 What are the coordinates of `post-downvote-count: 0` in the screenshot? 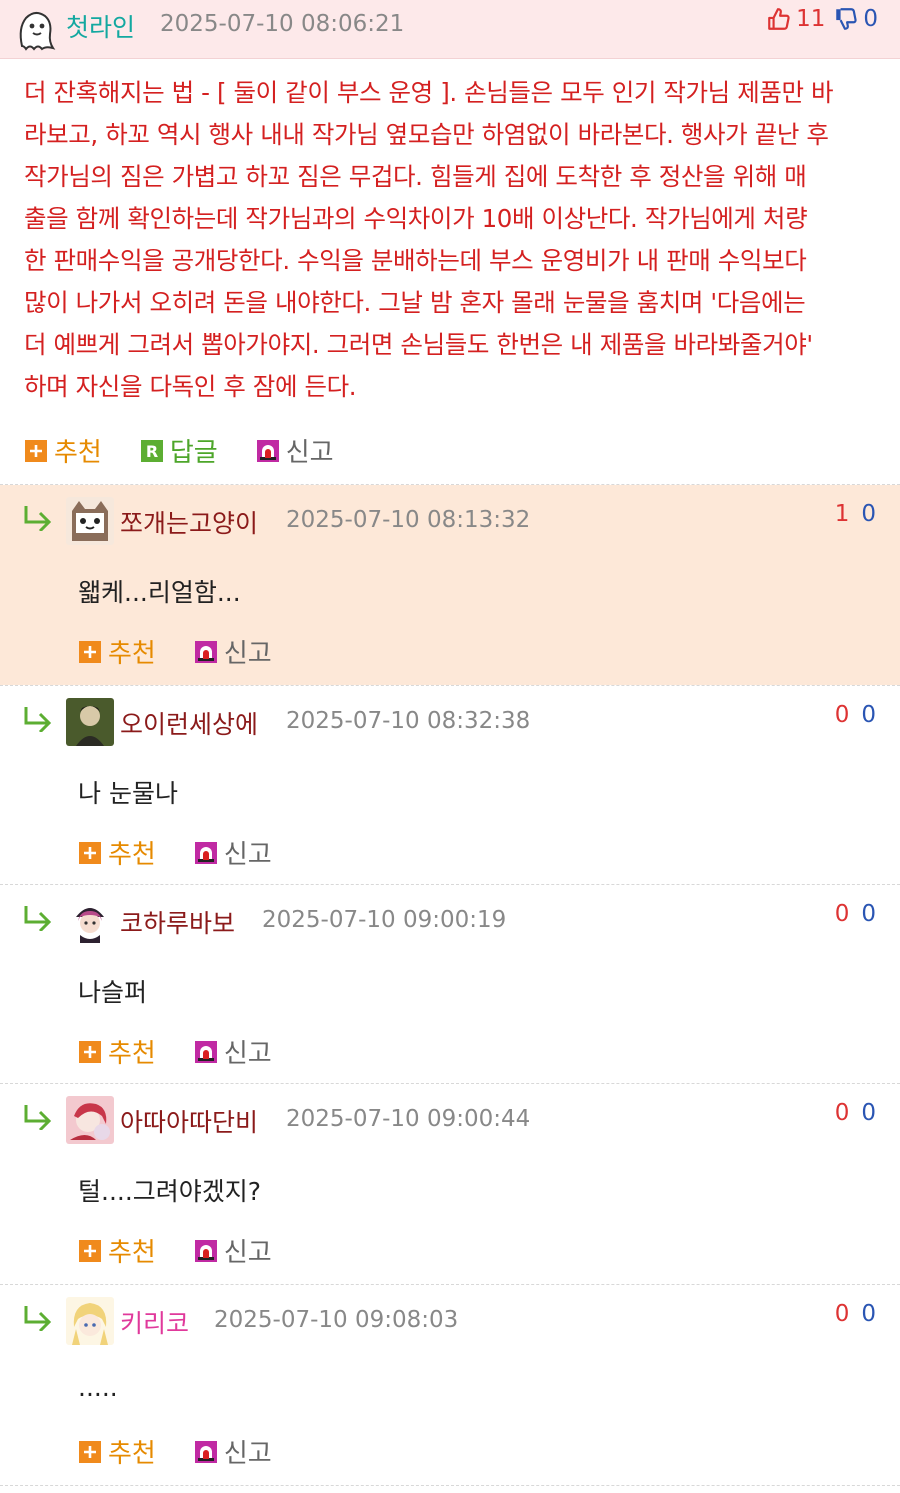 It's located at (870, 19).